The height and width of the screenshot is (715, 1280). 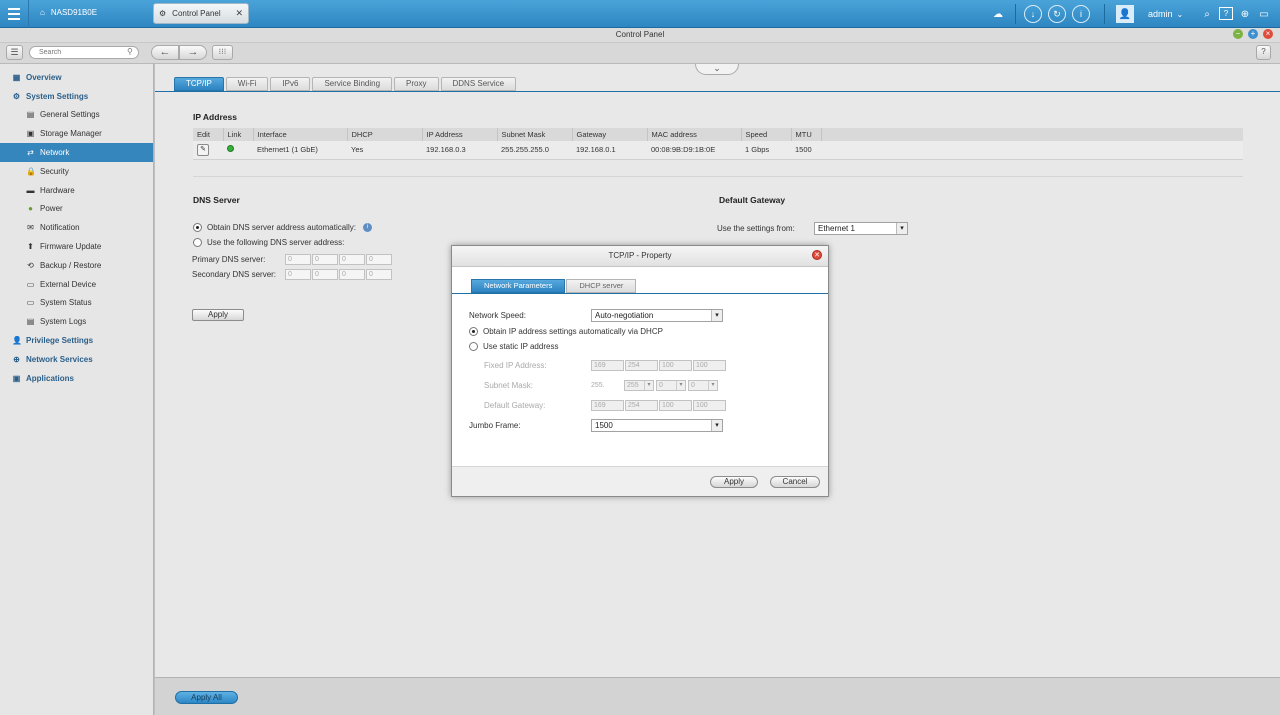 What do you see at coordinates (1268, 34) in the screenshot?
I see `close-window-icon: ×` at bounding box center [1268, 34].